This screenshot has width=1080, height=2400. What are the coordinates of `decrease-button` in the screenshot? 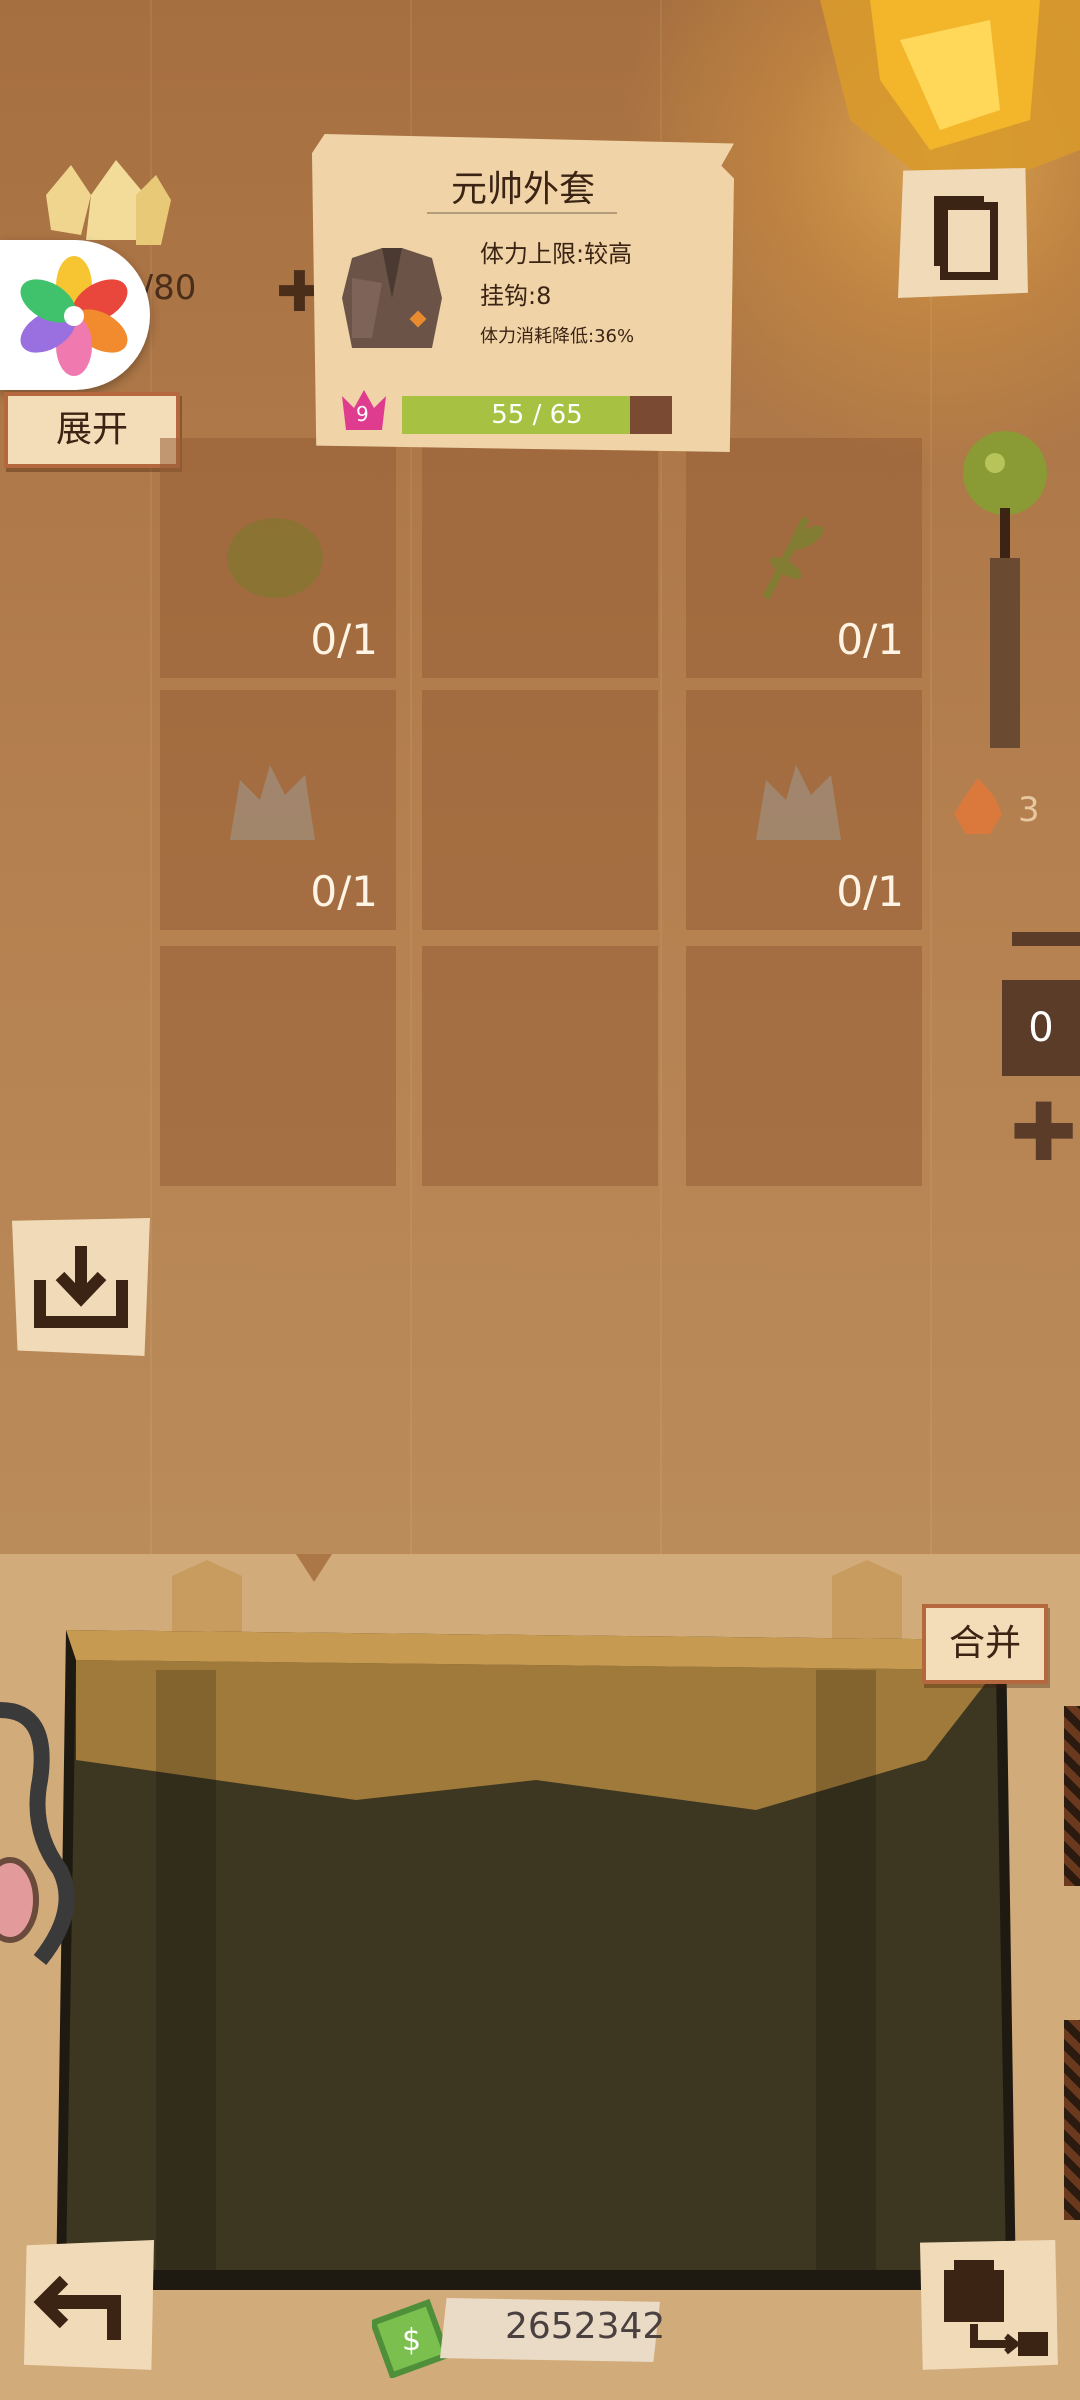 It's located at (1046, 939).